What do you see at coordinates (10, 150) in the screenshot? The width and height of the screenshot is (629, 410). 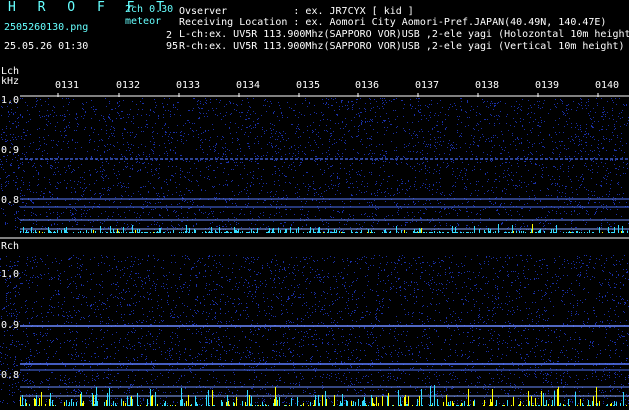 I see `lch-ytick-0.9: 0.9` at bounding box center [10, 150].